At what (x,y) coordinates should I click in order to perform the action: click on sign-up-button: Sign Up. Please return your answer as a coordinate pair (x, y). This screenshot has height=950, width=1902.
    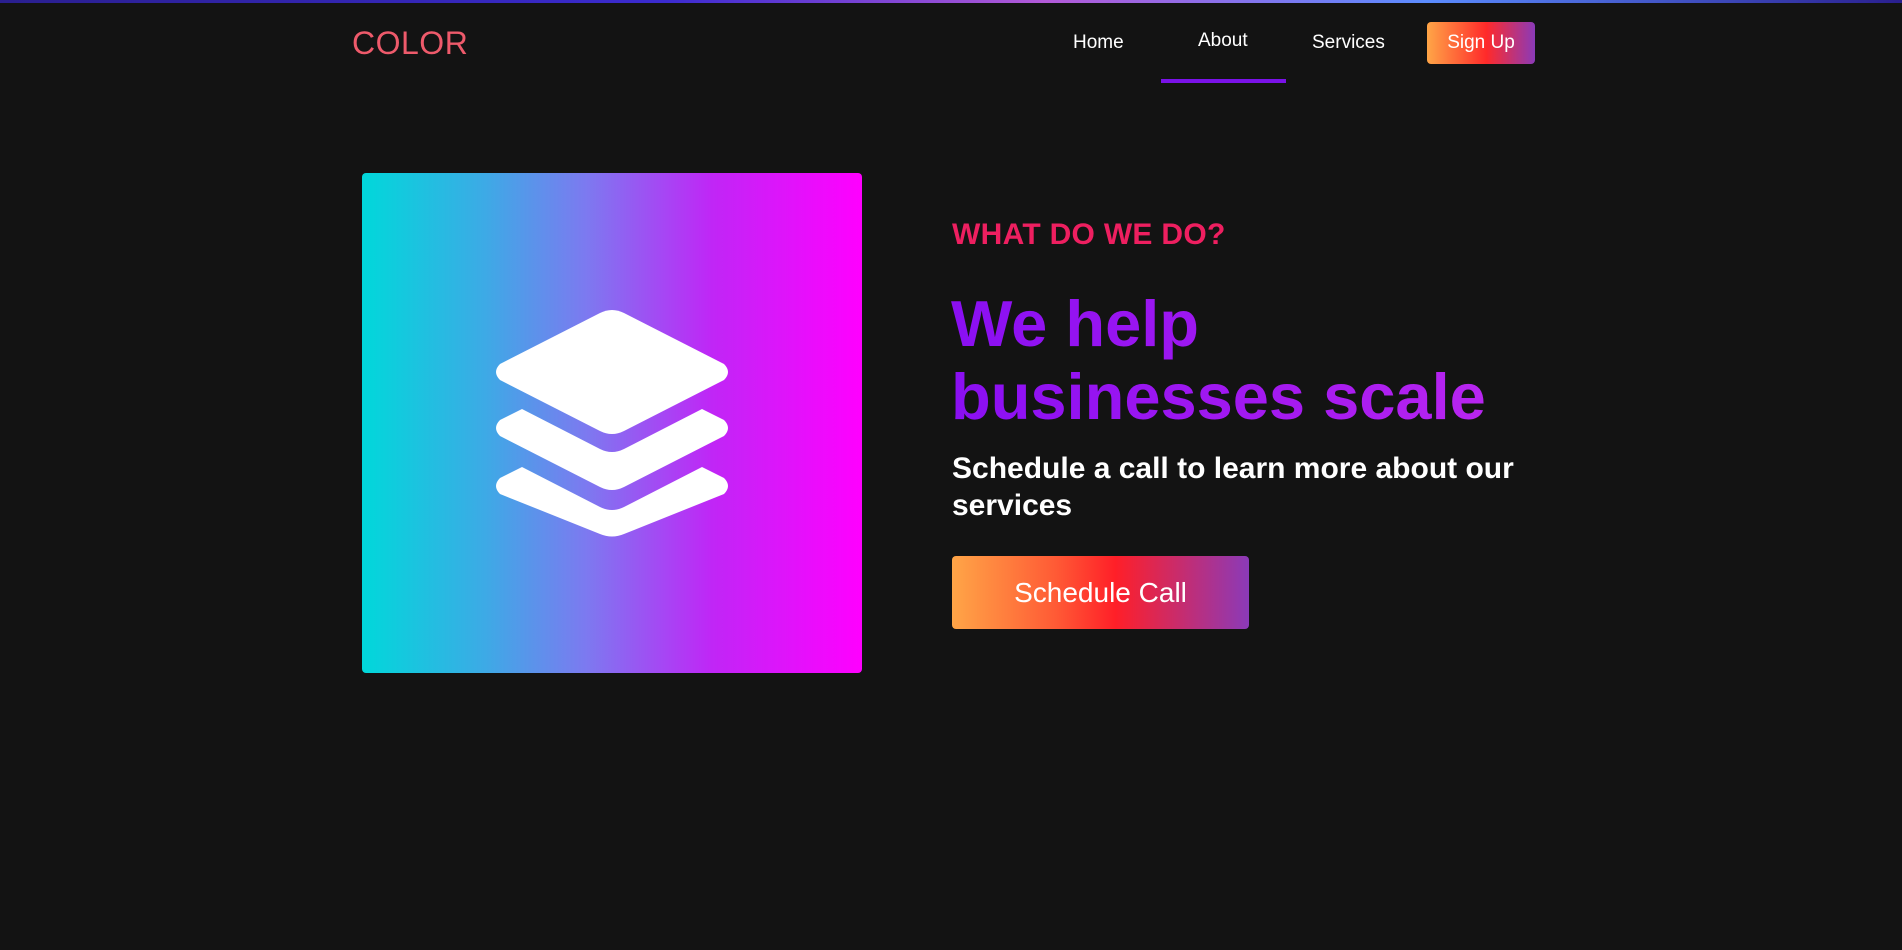
    Looking at the image, I should click on (1481, 43).